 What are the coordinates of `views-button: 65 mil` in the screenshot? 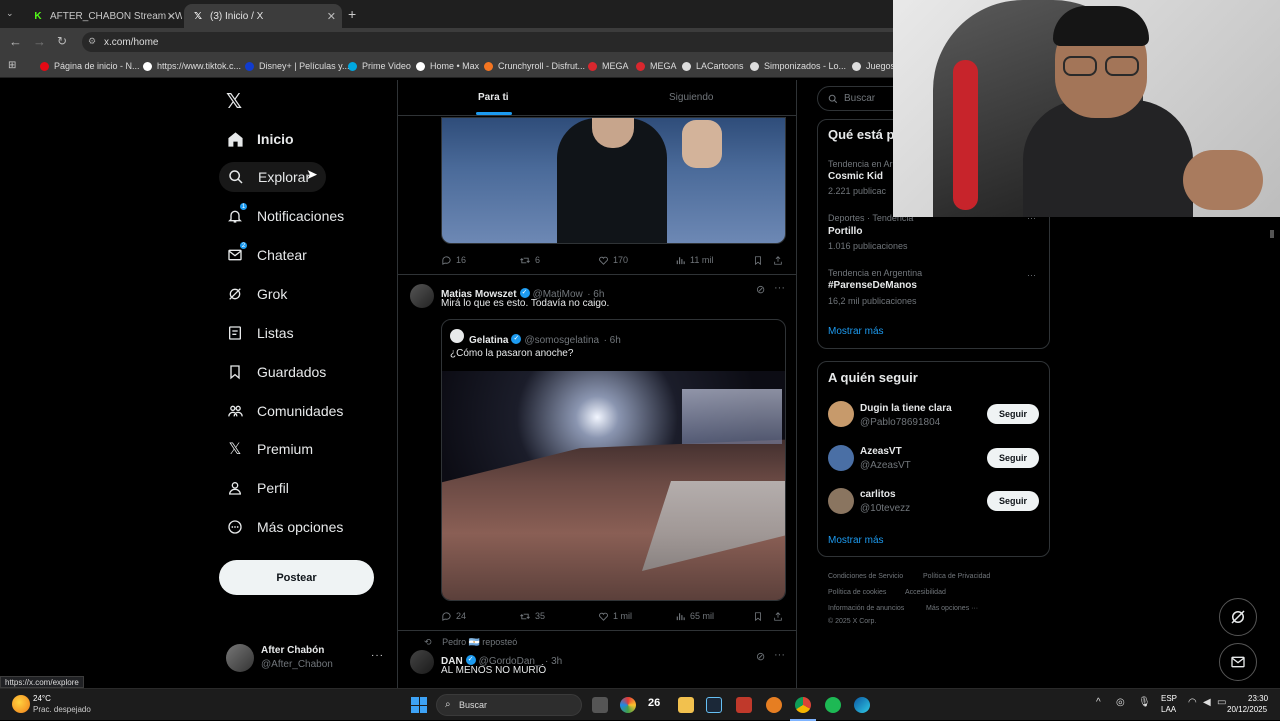 It's located at (694, 616).